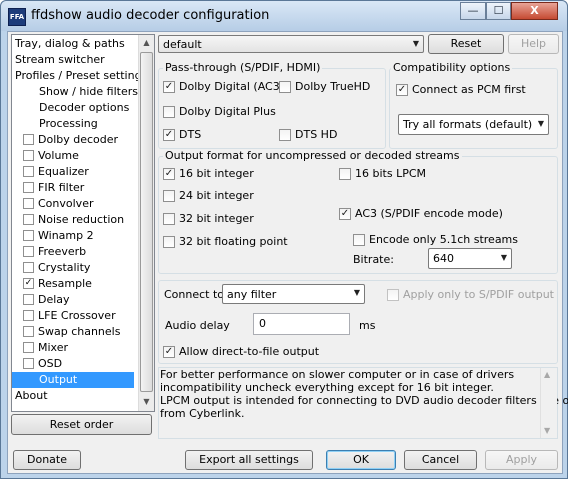 This screenshot has height=479, width=568. What do you see at coordinates (521, 460) in the screenshot?
I see `apply-button: Apply` at bounding box center [521, 460].